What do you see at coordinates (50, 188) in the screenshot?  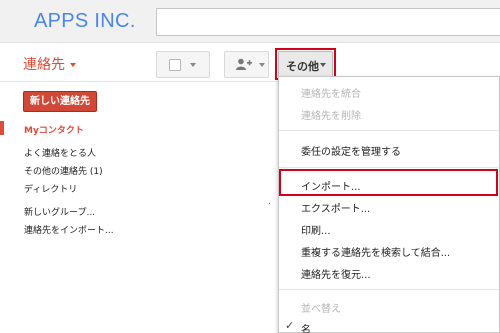 I see `sidebar-item-directory: ディレクトリ` at bounding box center [50, 188].